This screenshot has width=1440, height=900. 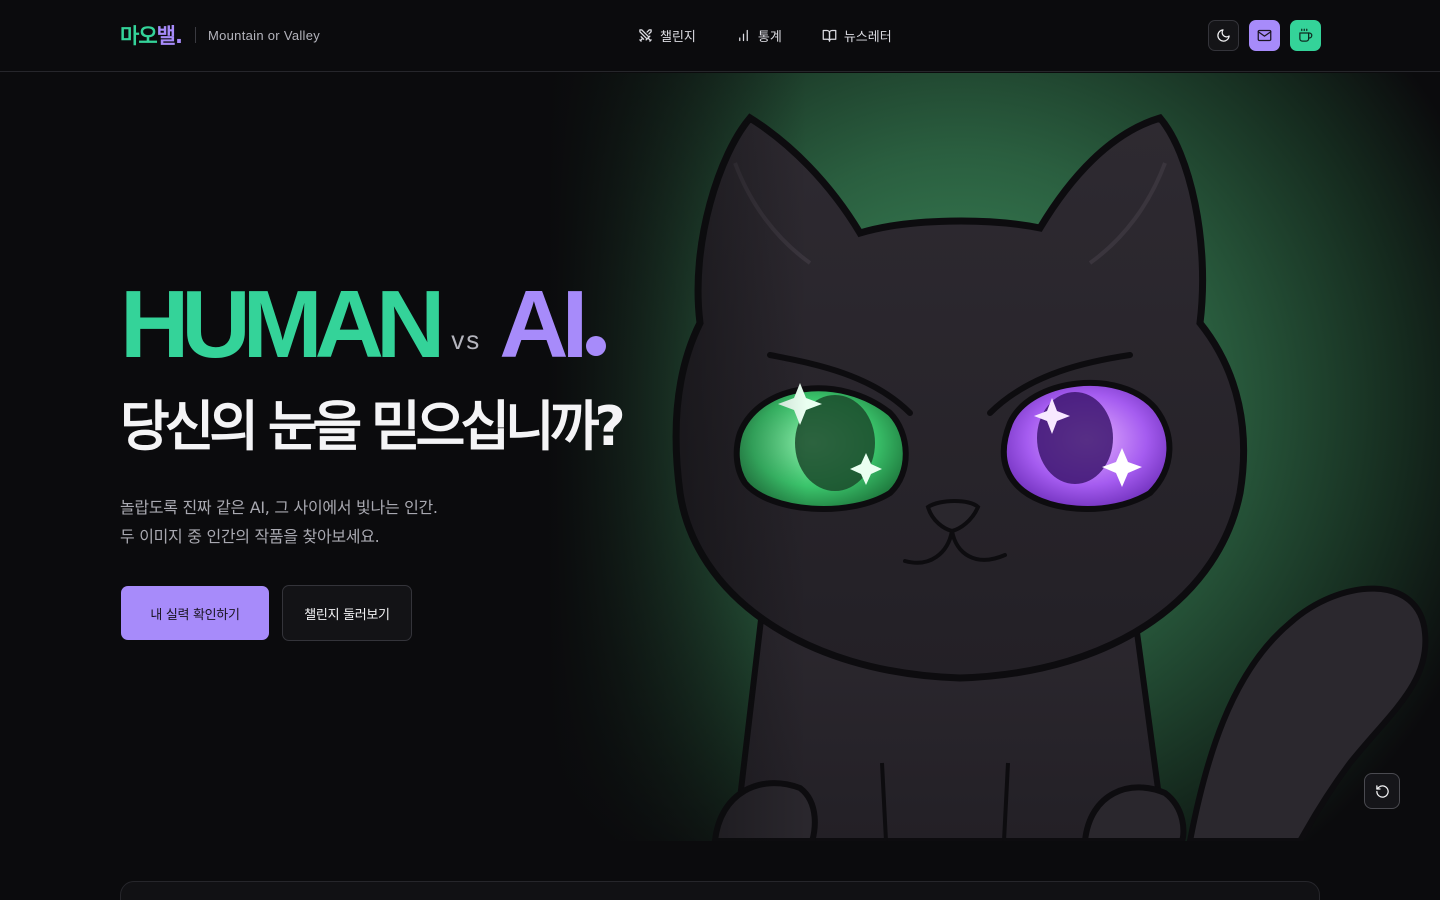 I want to click on coffee-button, so click(x=1305, y=35).